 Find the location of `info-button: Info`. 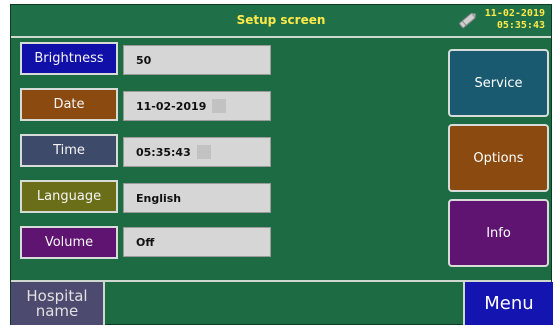

info-button: Info is located at coordinates (498, 233).